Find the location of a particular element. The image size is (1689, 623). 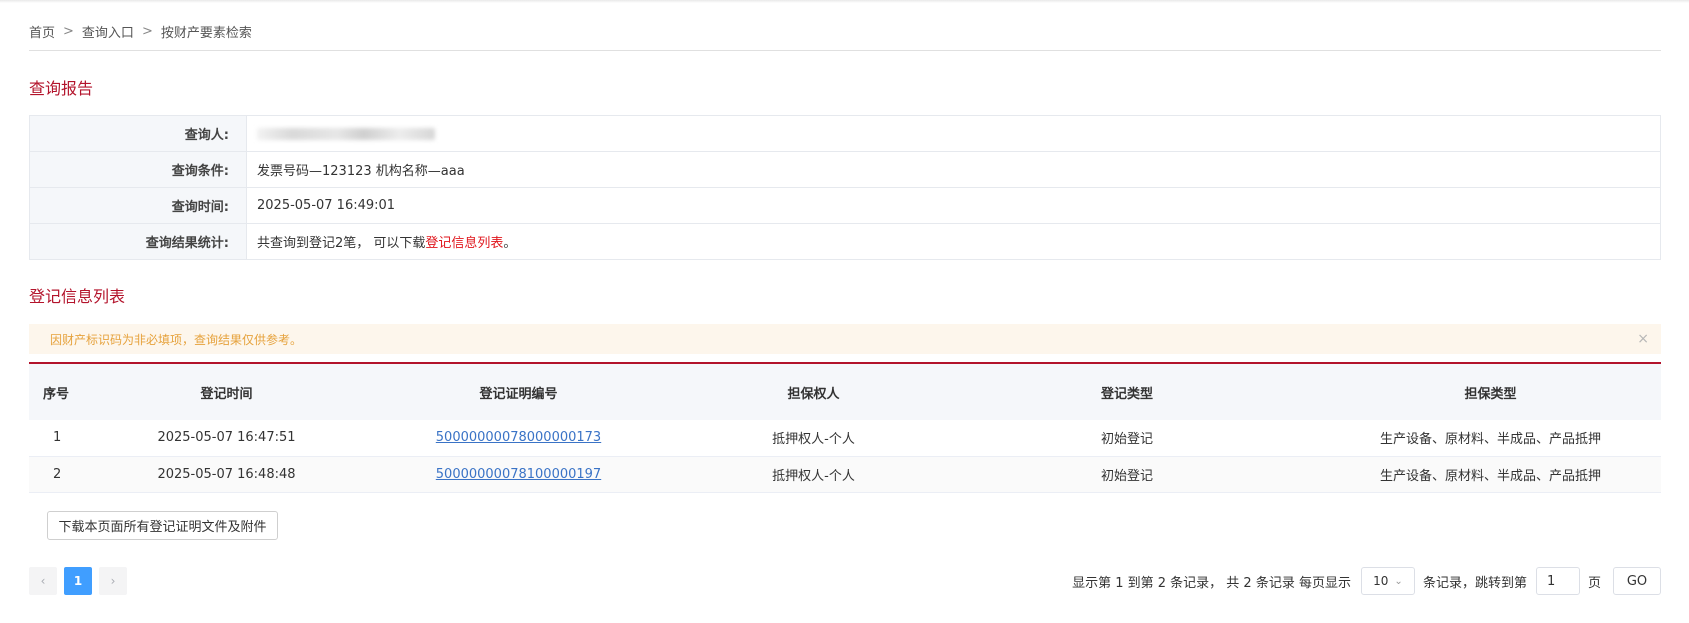

breadcrumb-entry: 查询入口 is located at coordinates (108, 31).